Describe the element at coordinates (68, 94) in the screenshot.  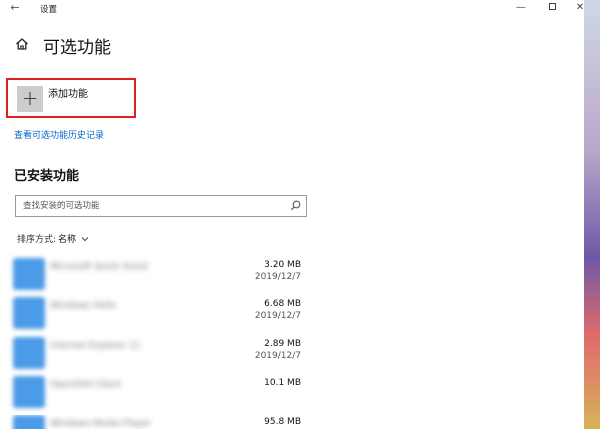
I see `add-feature-label: 添加功能` at that location.